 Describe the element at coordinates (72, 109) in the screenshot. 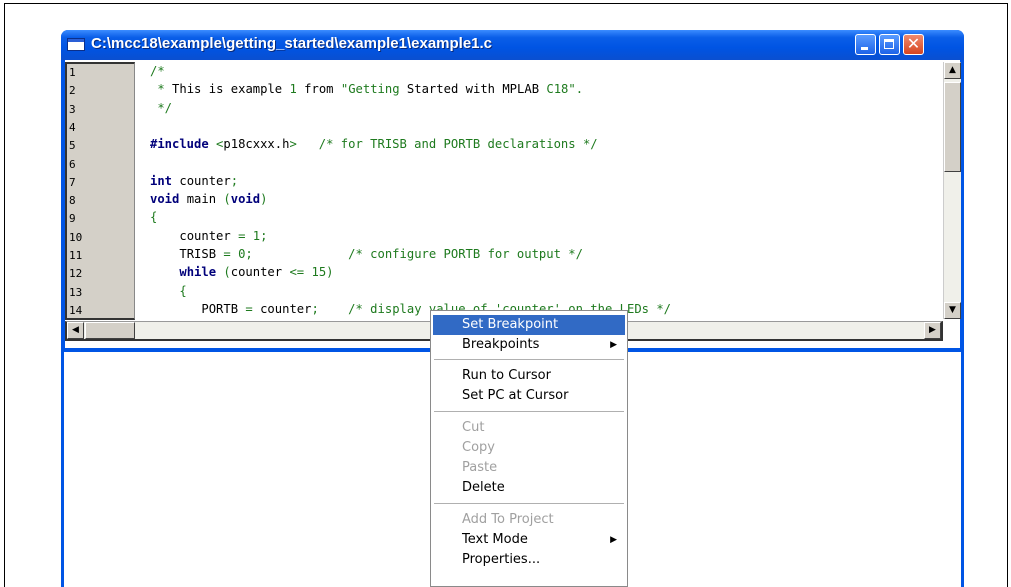

I see `line-number: 3` at that location.